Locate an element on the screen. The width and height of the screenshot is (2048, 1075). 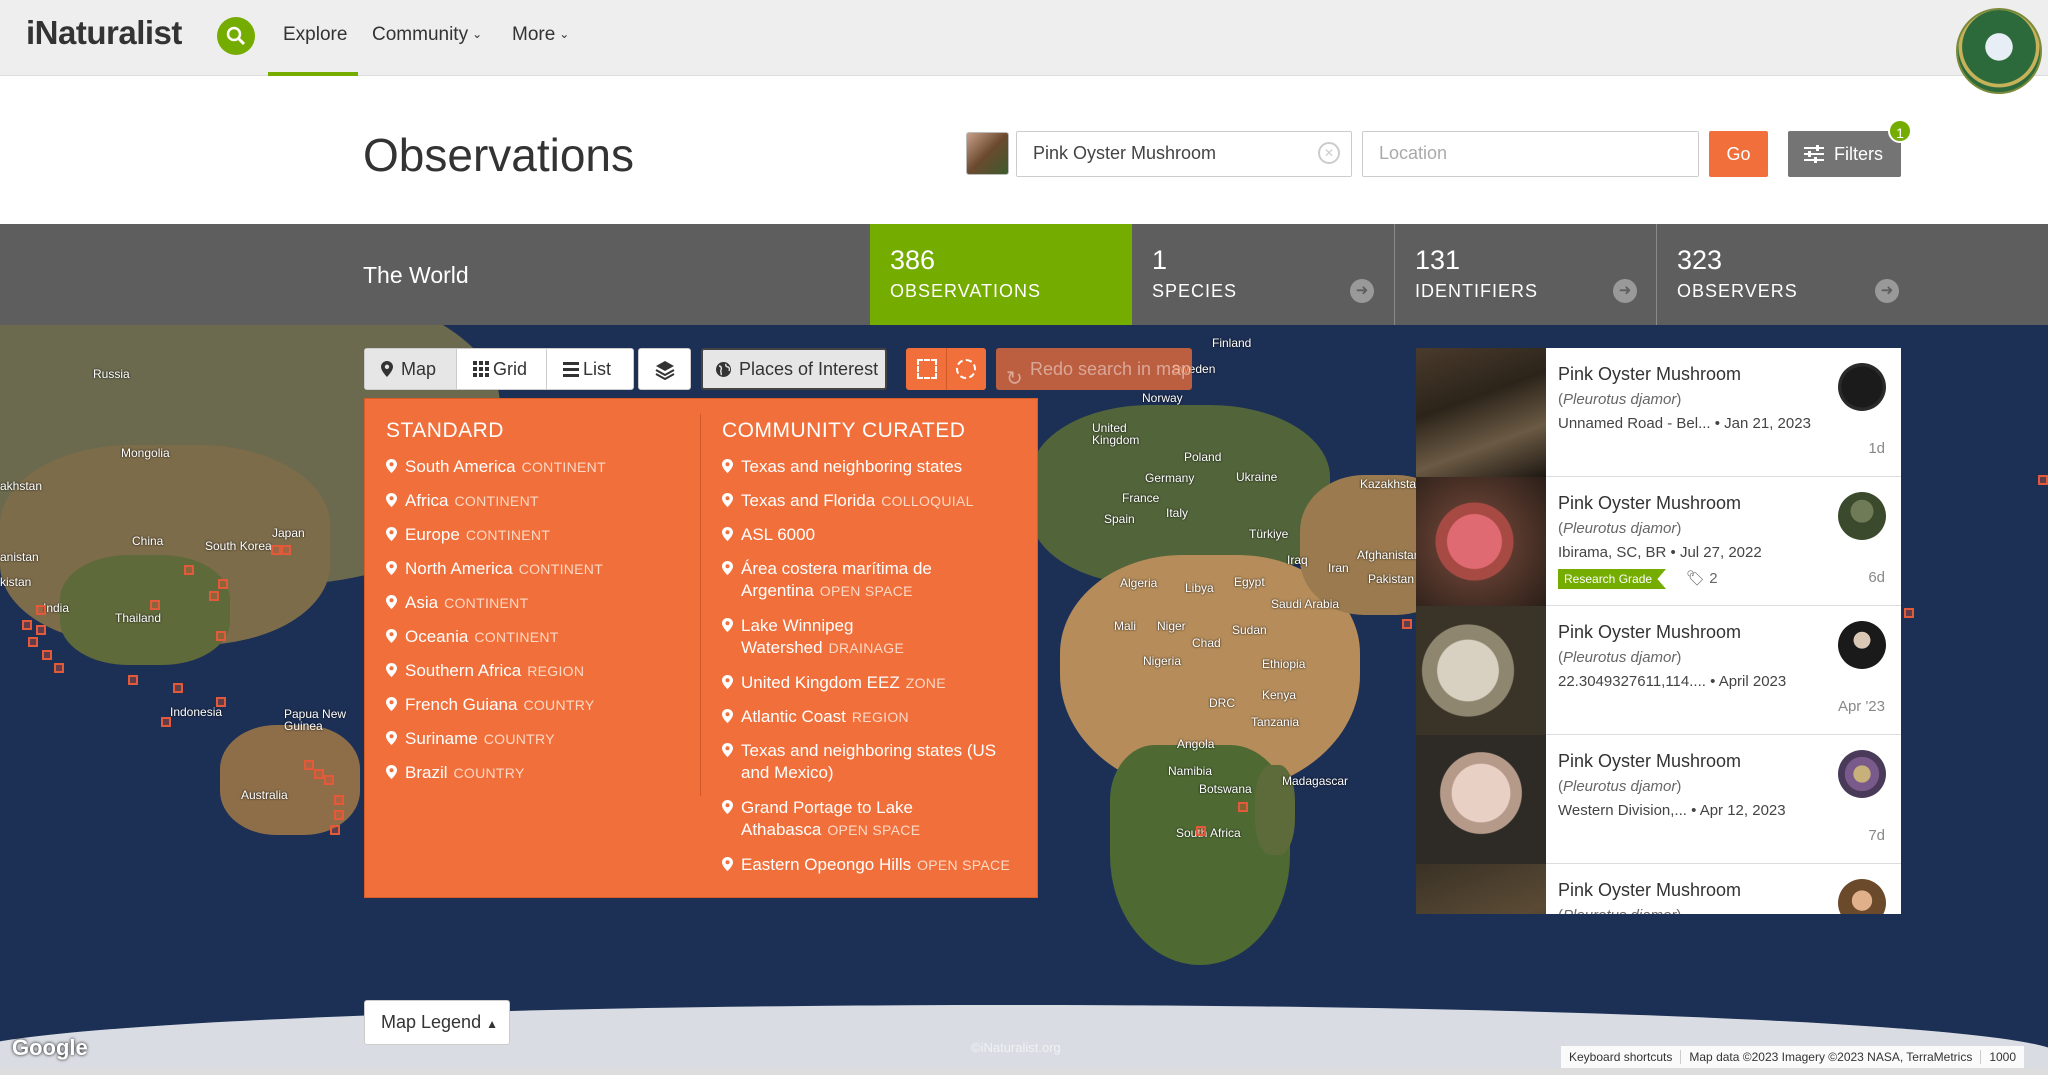
place-item: North America CONTINENT is located at coordinates (494, 569).